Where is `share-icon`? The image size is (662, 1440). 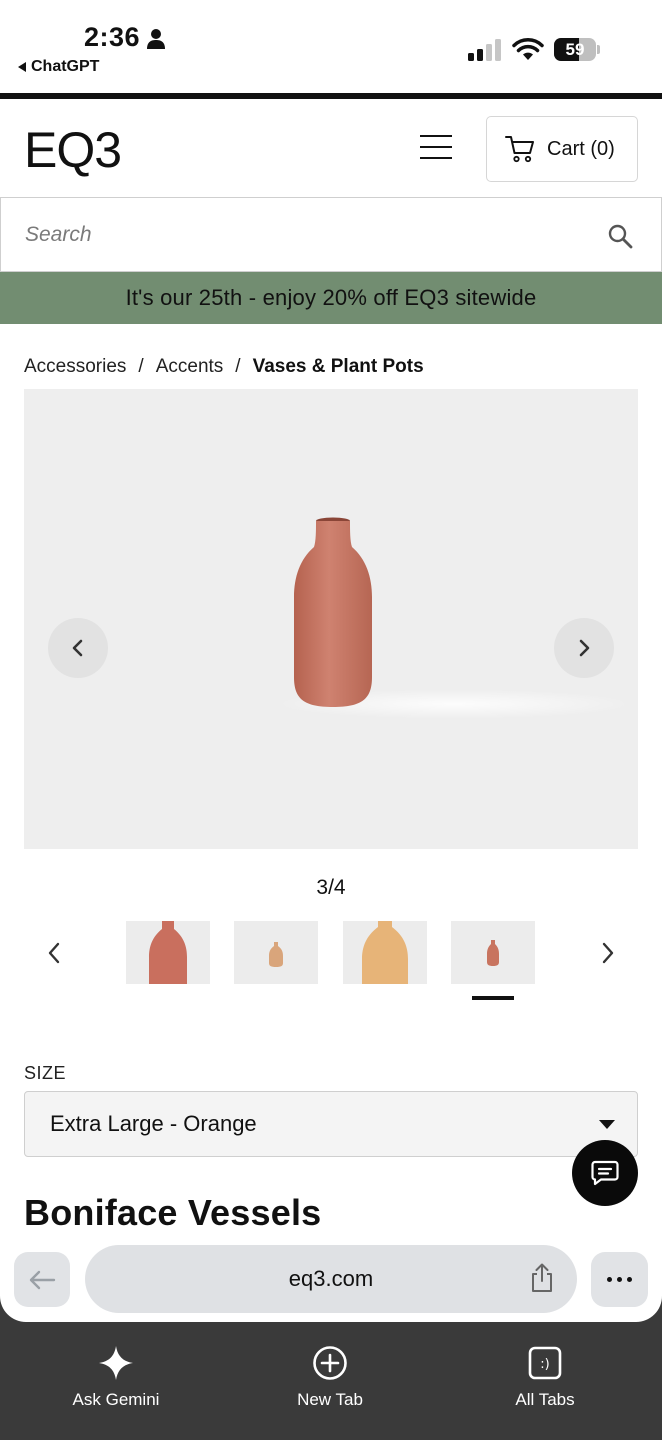 share-icon is located at coordinates (542, 1278).